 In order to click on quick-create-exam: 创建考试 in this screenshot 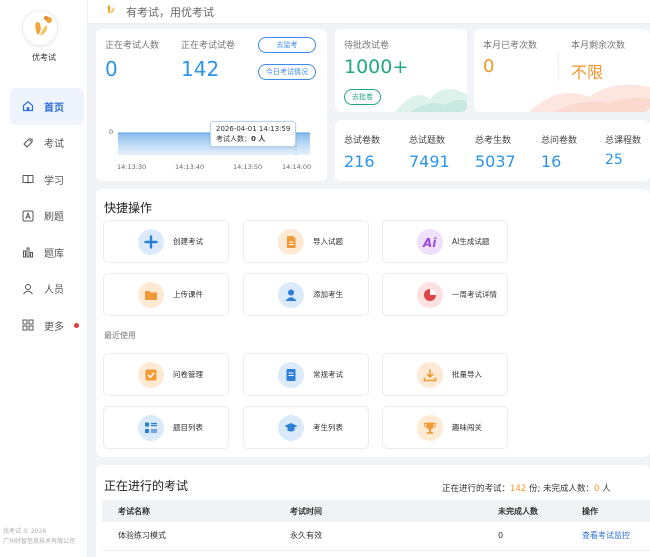, I will do `click(166, 241)`.